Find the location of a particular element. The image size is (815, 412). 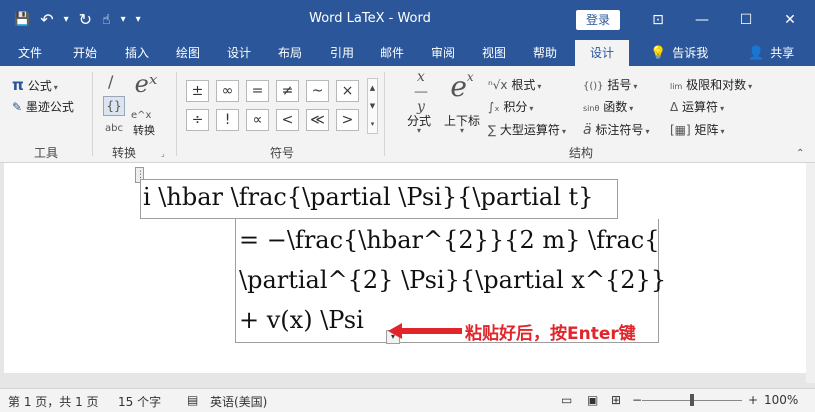

scroll-up-icon: ▲ is located at coordinates (372, 88).